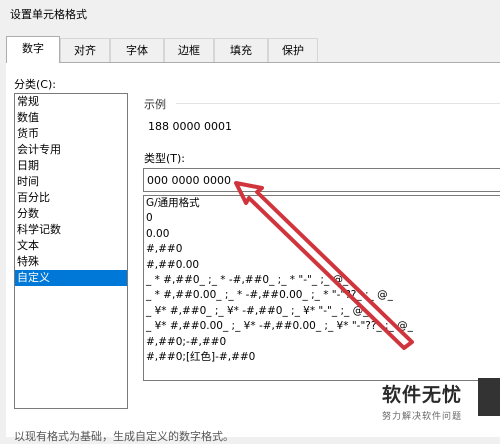 The image size is (500, 444). What do you see at coordinates (489, 397) in the screenshot?
I see `watermark-logo-icon` at bounding box center [489, 397].